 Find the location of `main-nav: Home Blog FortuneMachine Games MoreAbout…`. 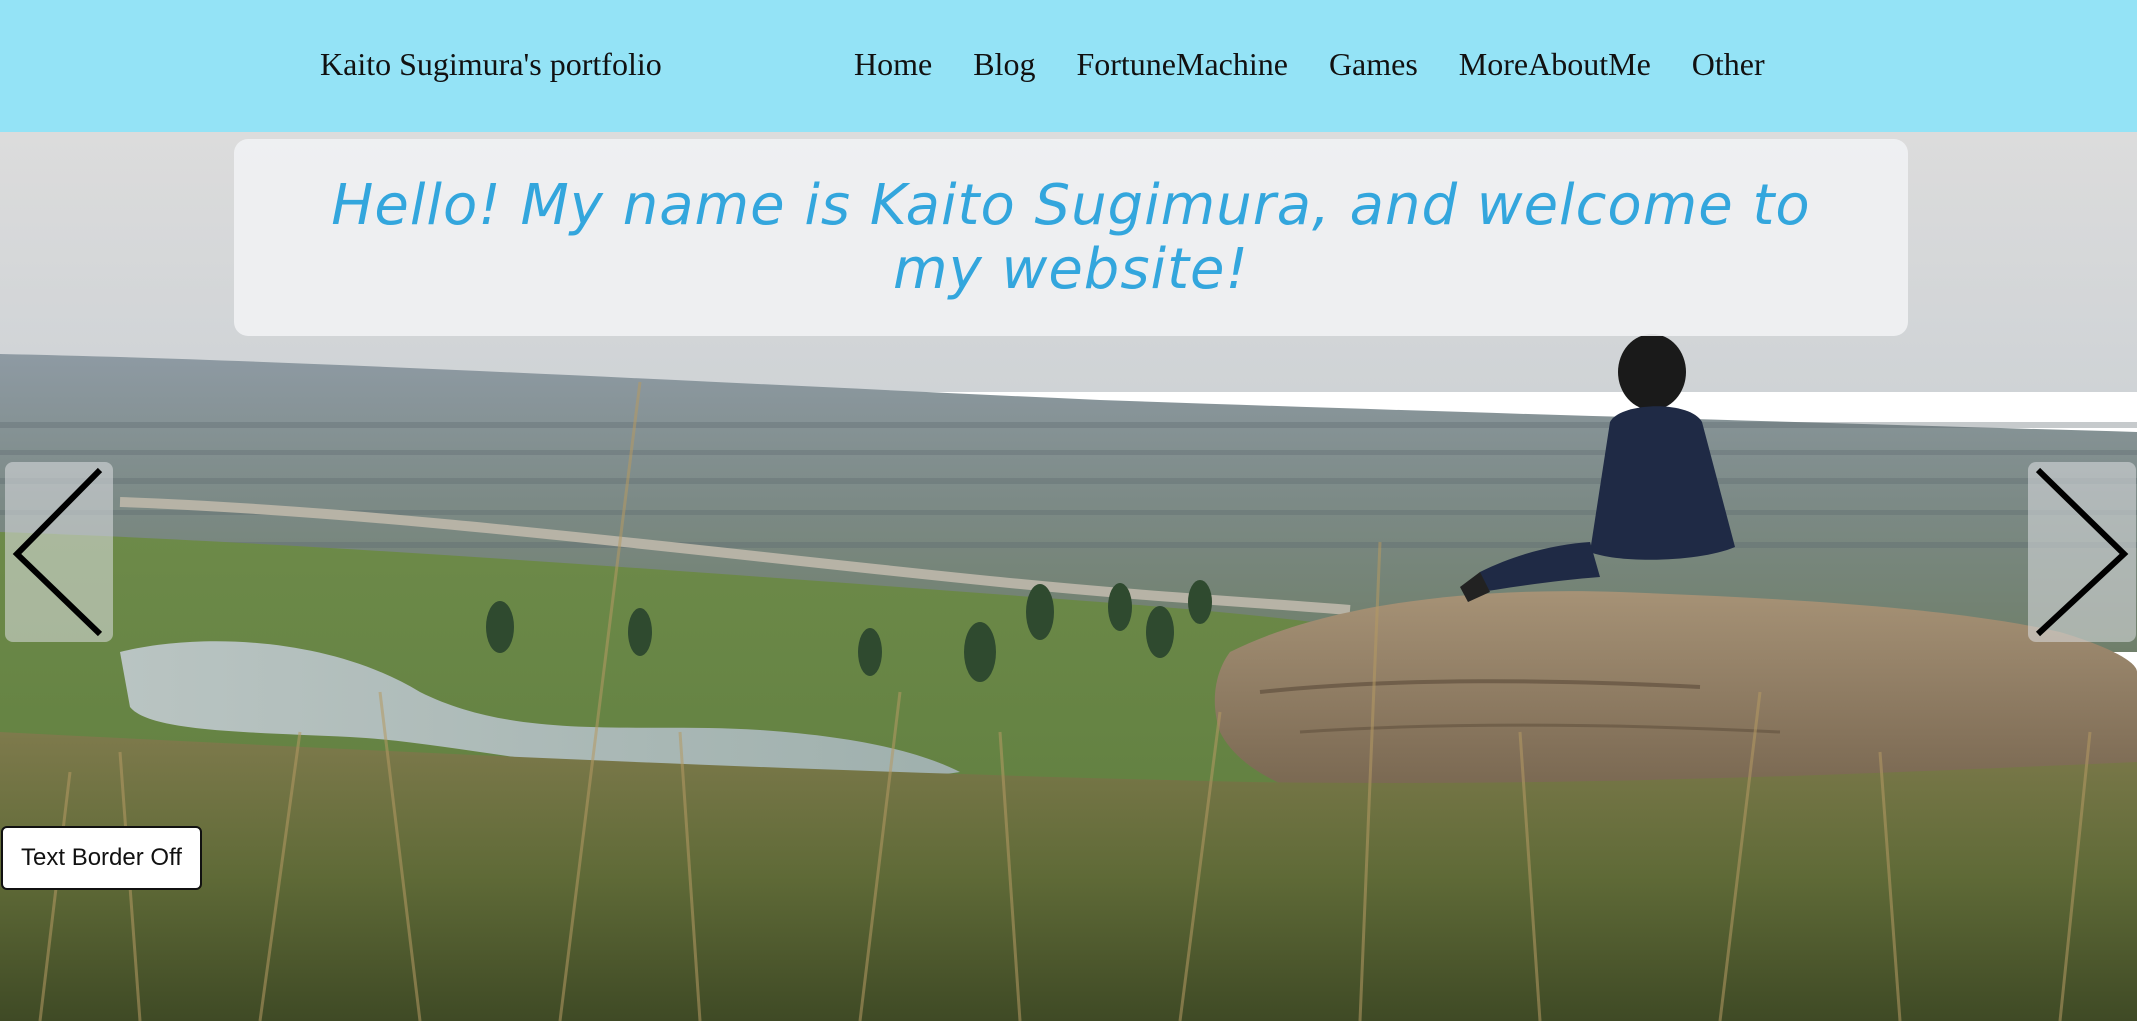

main-nav: Home Blog FortuneMachine Games MoreAbout… is located at coordinates (1330, 64).